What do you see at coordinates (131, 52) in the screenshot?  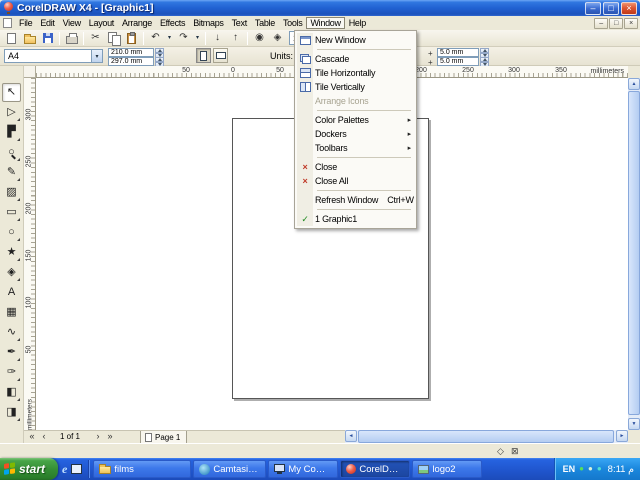 I see `paper-width-field: 210.0 mm` at bounding box center [131, 52].